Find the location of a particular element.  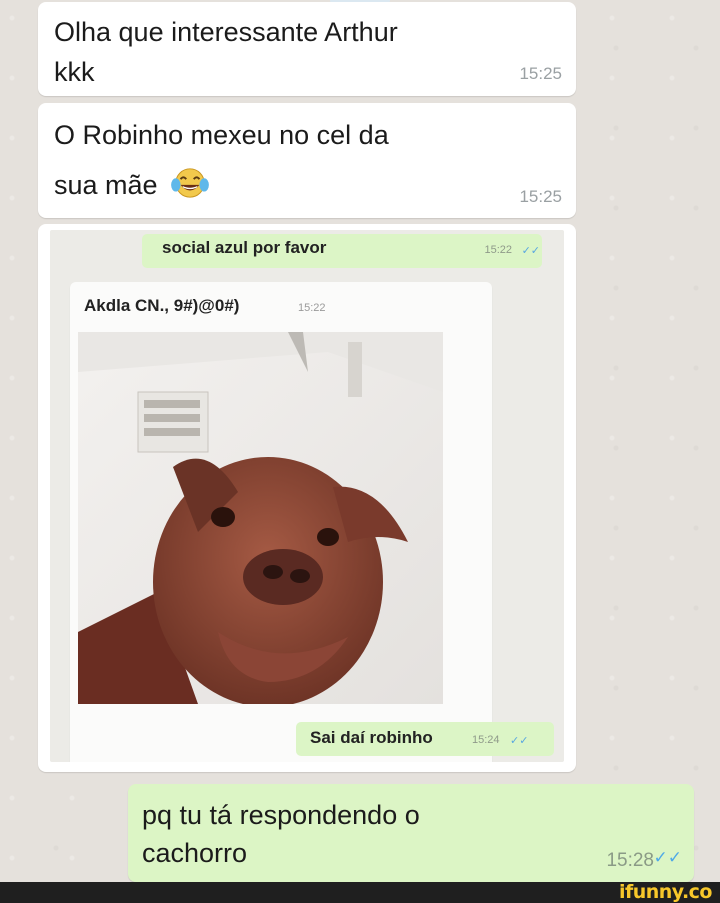

embedded-message-time: 15:24 is located at coordinates (486, 740).